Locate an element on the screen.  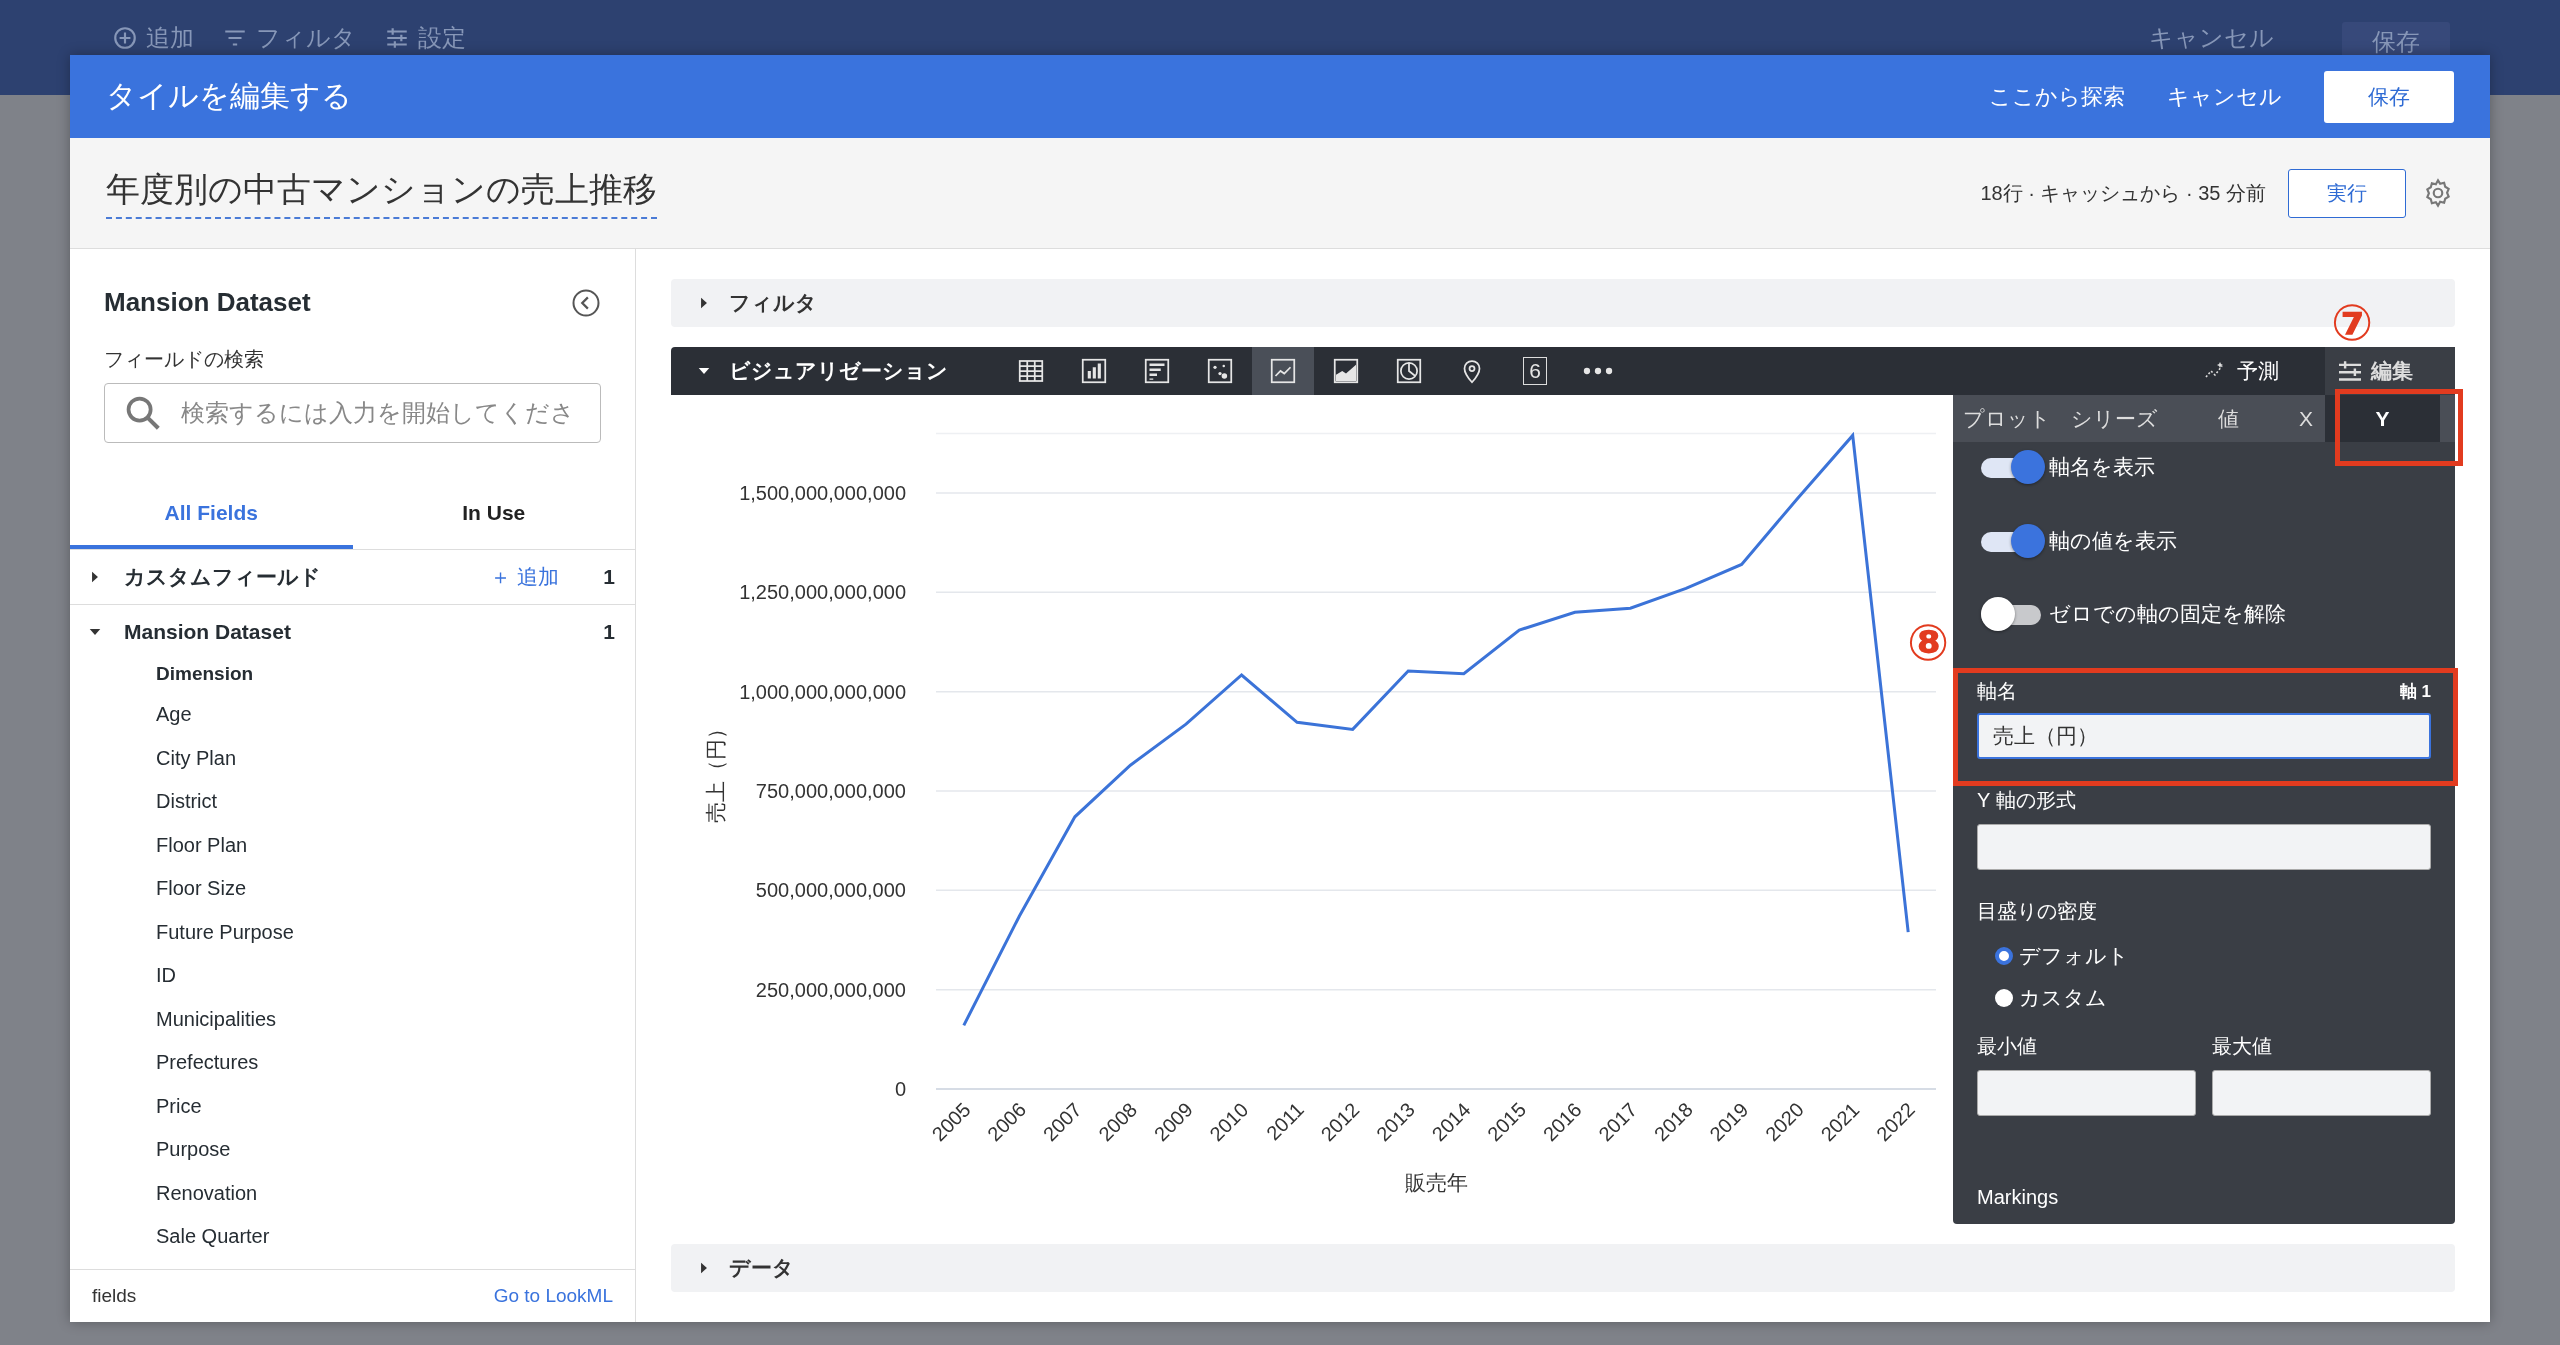
search-label: フィールドの検索 is located at coordinates (184, 359).